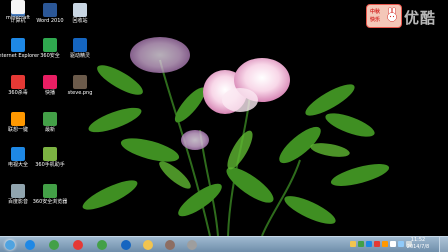  What do you see at coordinates (18, 93) in the screenshot?
I see `desktop-icon-label: 360杀毒` at bounding box center [18, 93].